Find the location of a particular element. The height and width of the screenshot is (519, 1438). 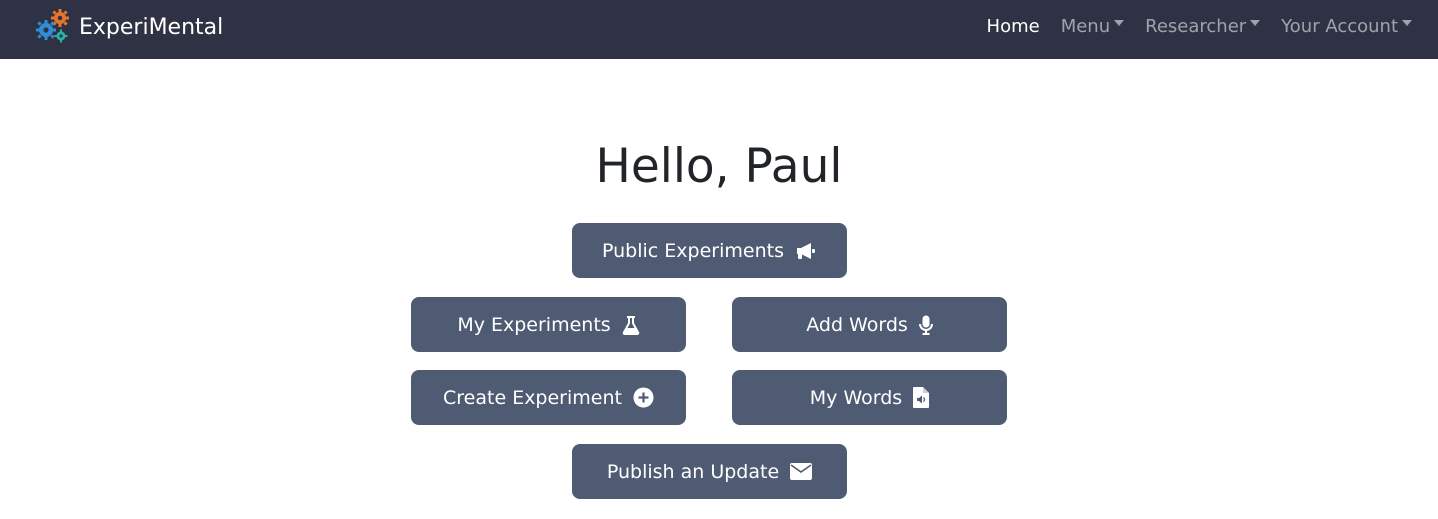

publish-update-label: Publish an Update is located at coordinates (693, 471).